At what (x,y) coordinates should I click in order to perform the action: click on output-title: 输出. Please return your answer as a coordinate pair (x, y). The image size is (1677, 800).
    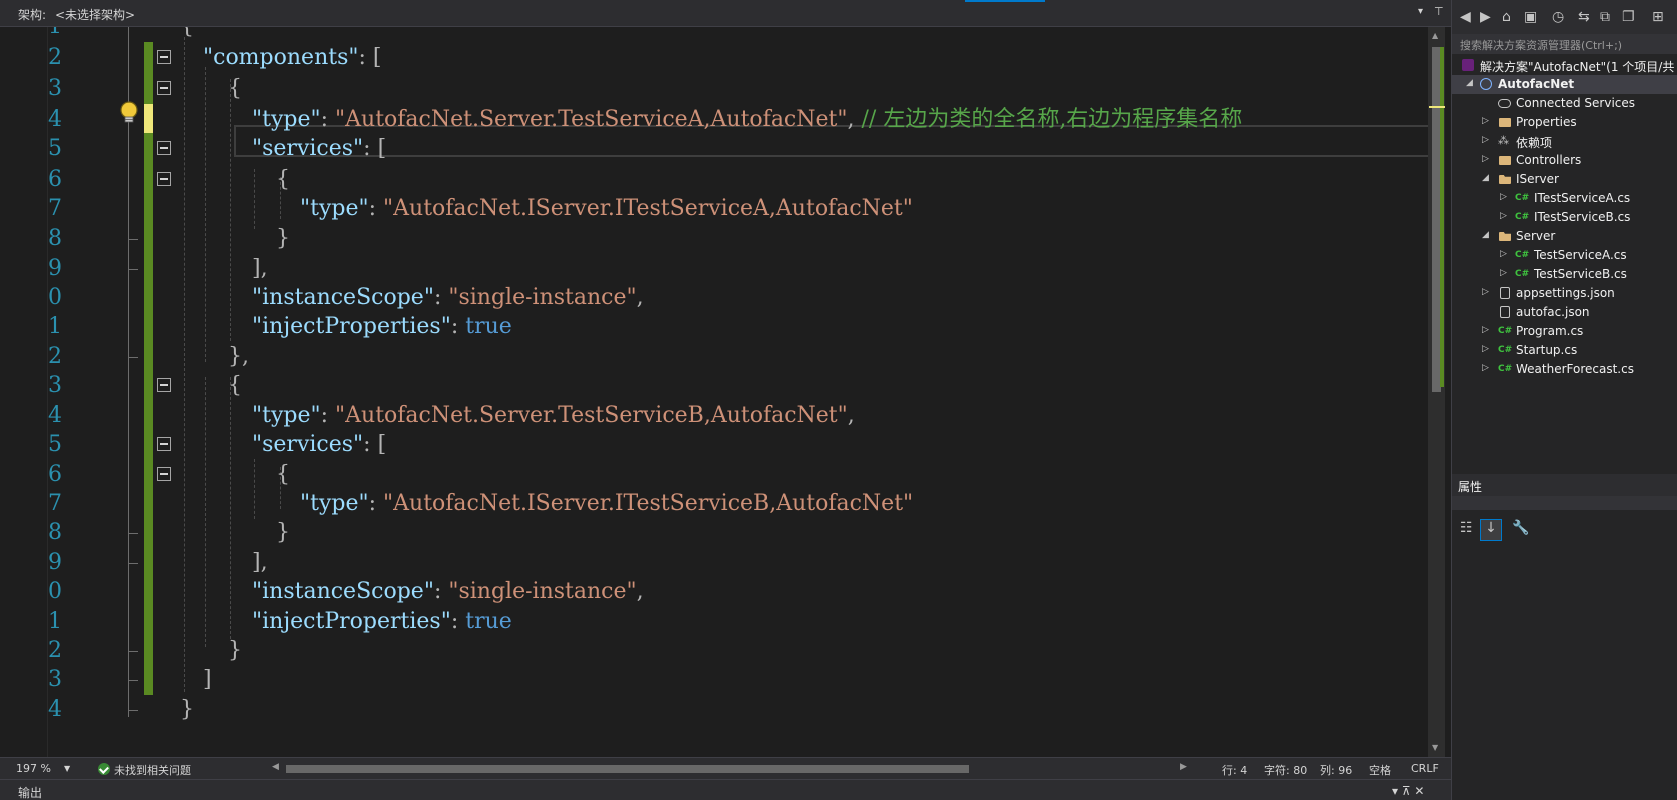
    Looking at the image, I should click on (30, 792).